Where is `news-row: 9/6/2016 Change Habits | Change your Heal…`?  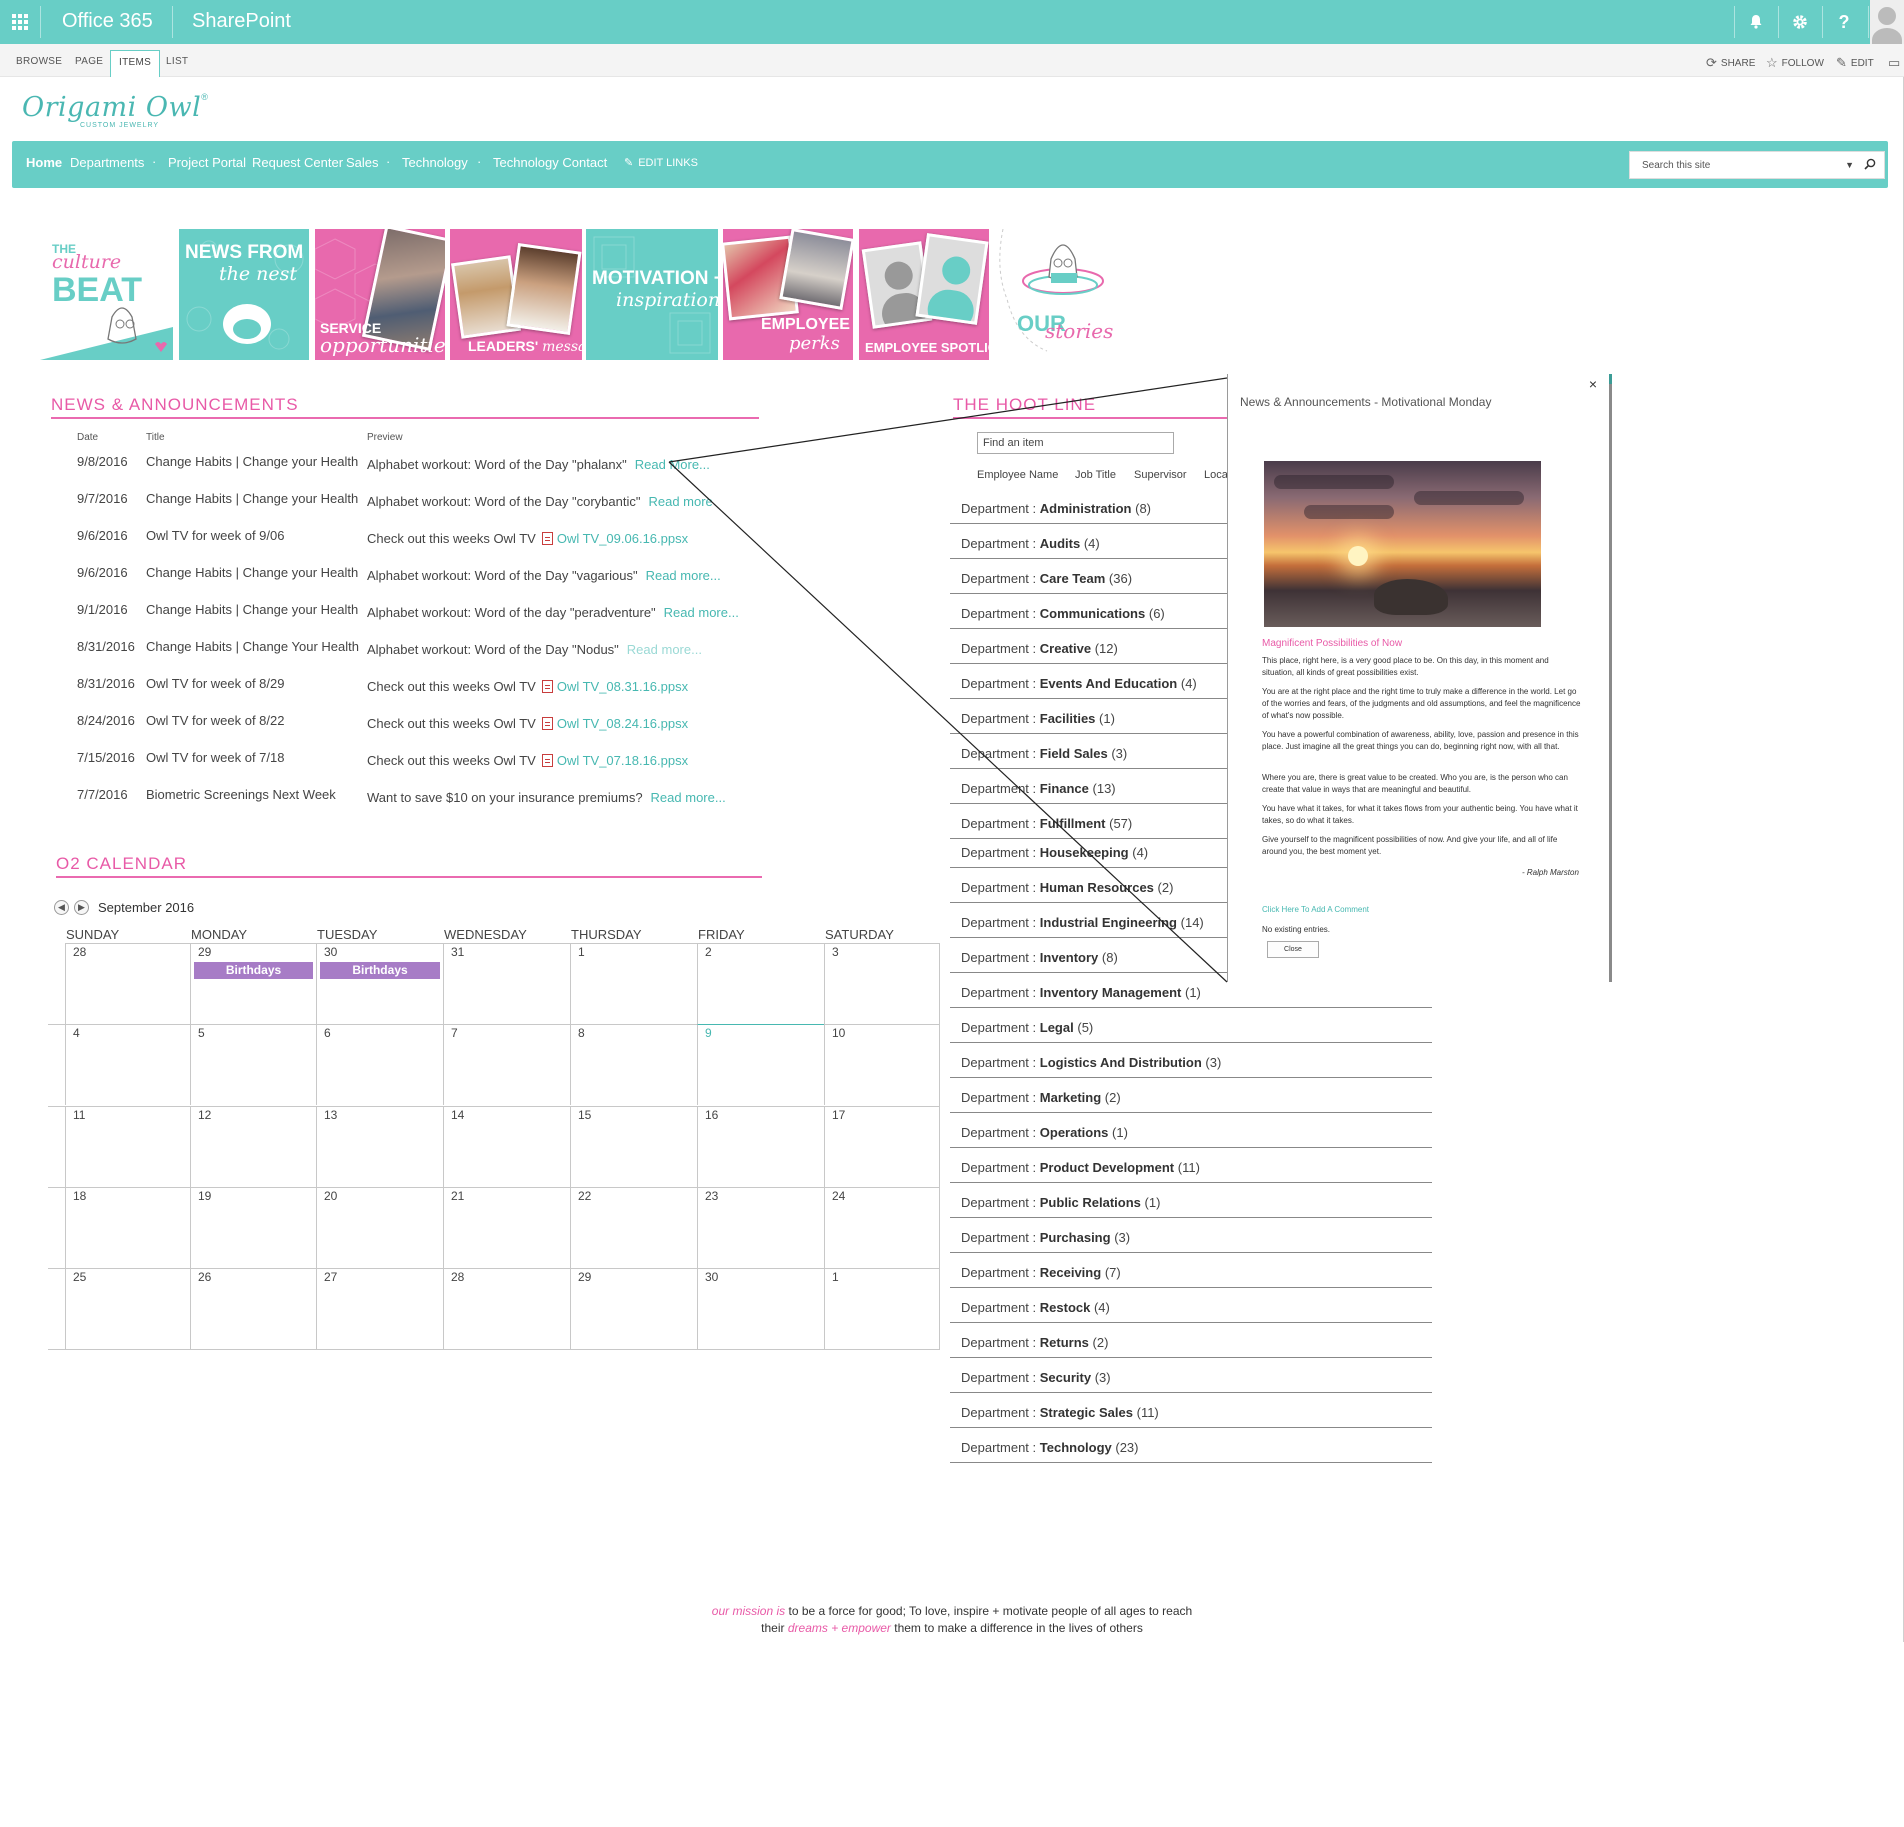
news-row: 9/6/2016 Change Habits | Change your Heal… is located at coordinates (380, 576).